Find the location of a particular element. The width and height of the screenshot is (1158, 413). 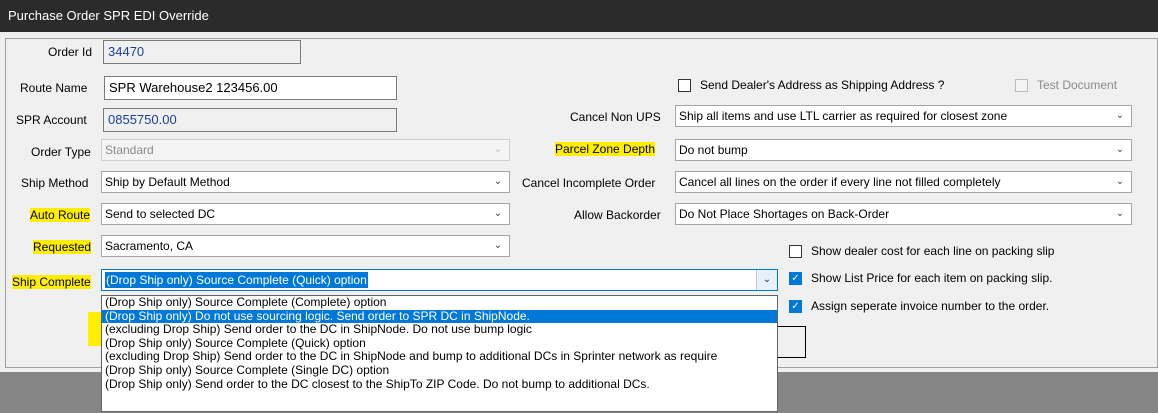

allow-backorder-label: Allow Backorder is located at coordinates (617, 215).